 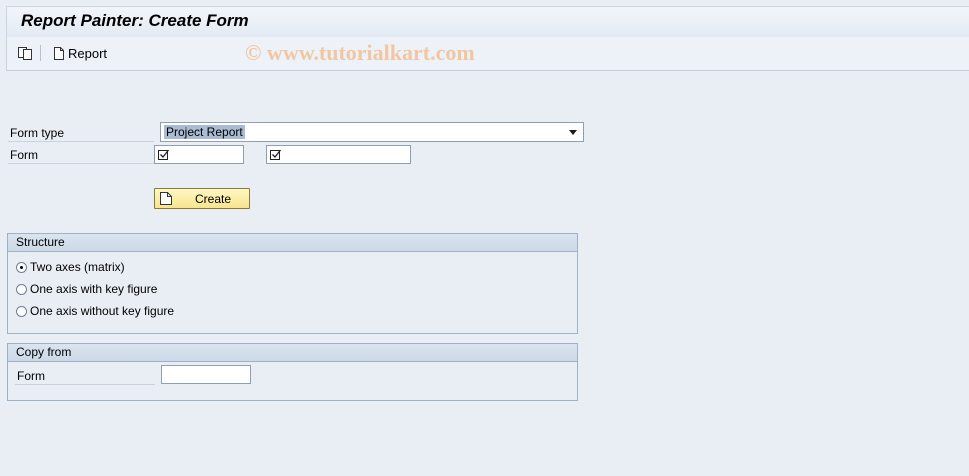 What do you see at coordinates (40, 53) in the screenshot?
I see `toolbar-separator` at bounding box center [40, 53].